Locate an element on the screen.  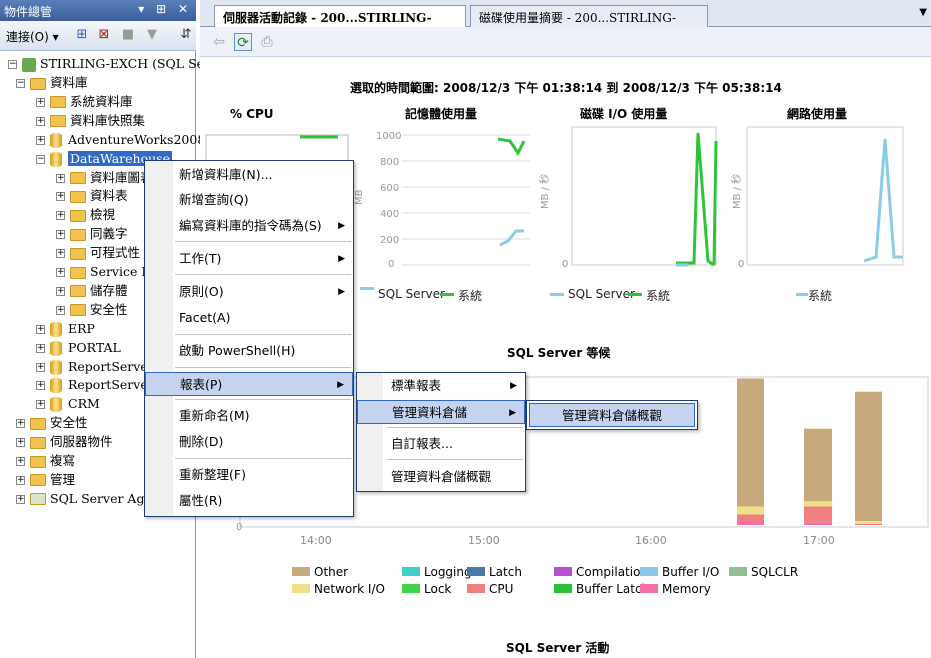
wait-legend-item: Buffer Latch is located at coordinates (601, 589).